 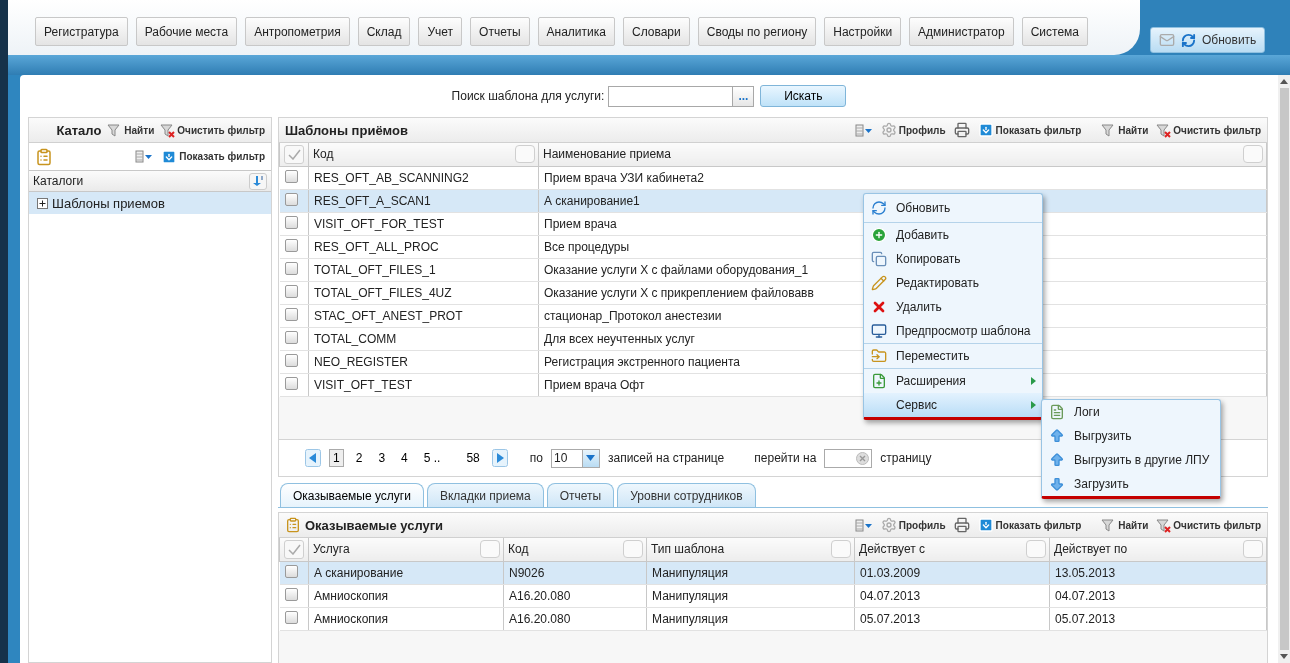 What do you see at coordinates (499, 458) in the screenshot?
I see `next-page-icon` at bounding box center [499, 458].